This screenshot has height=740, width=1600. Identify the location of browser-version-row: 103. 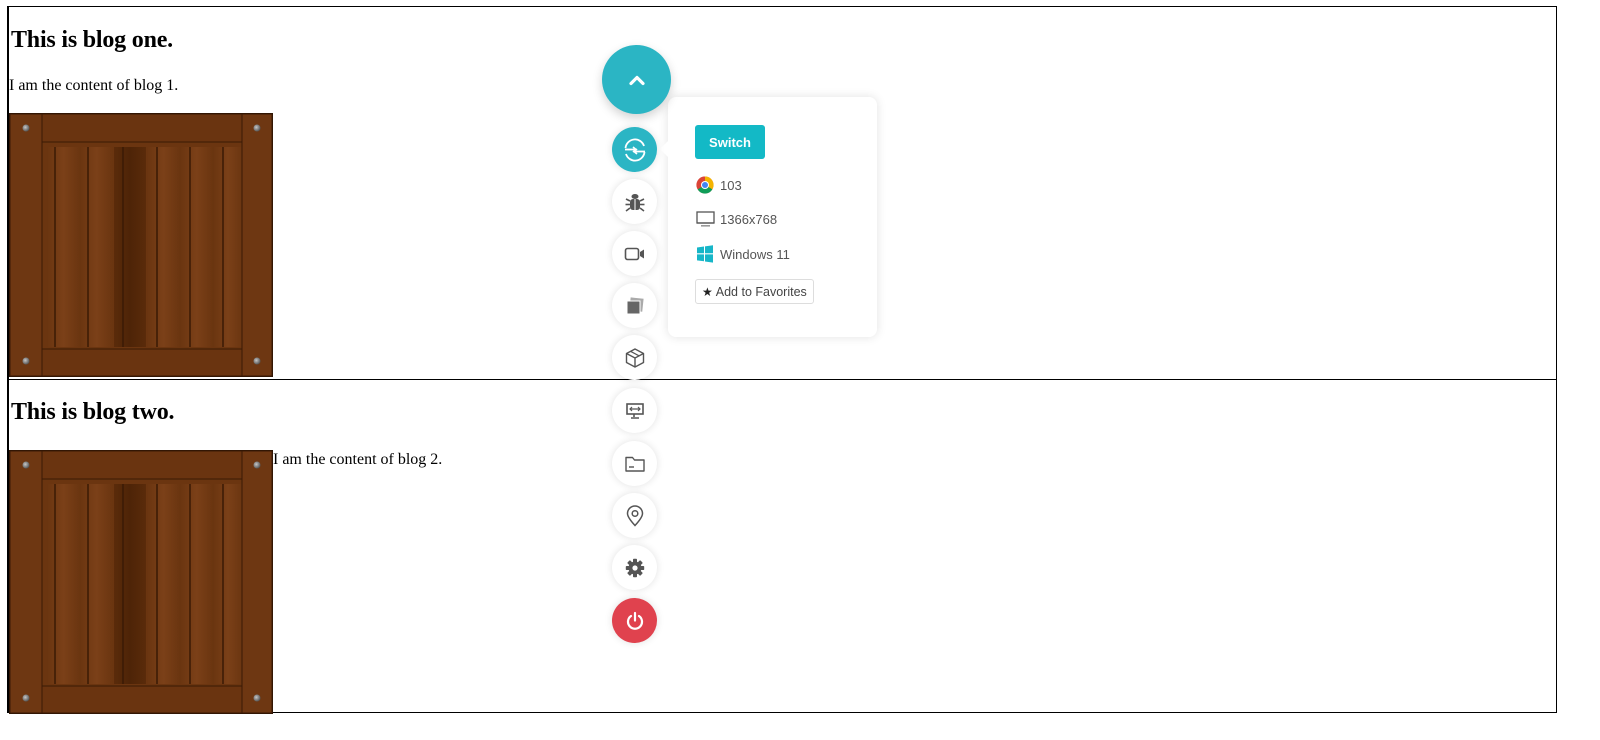
(718, 185).